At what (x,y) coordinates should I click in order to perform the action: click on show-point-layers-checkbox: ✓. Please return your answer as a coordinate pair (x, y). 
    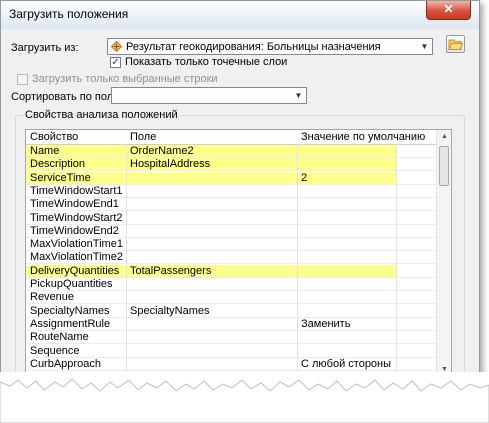
    Looking at the image, I should click on (115, 62).